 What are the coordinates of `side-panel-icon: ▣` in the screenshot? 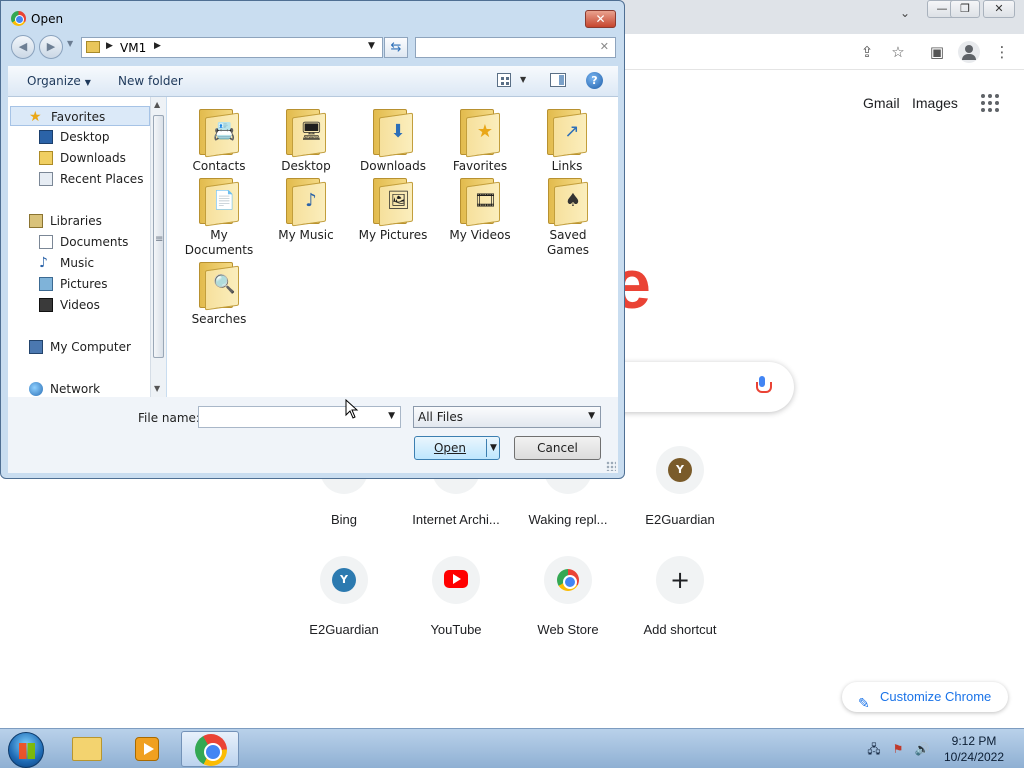 It's located at (937, 52).